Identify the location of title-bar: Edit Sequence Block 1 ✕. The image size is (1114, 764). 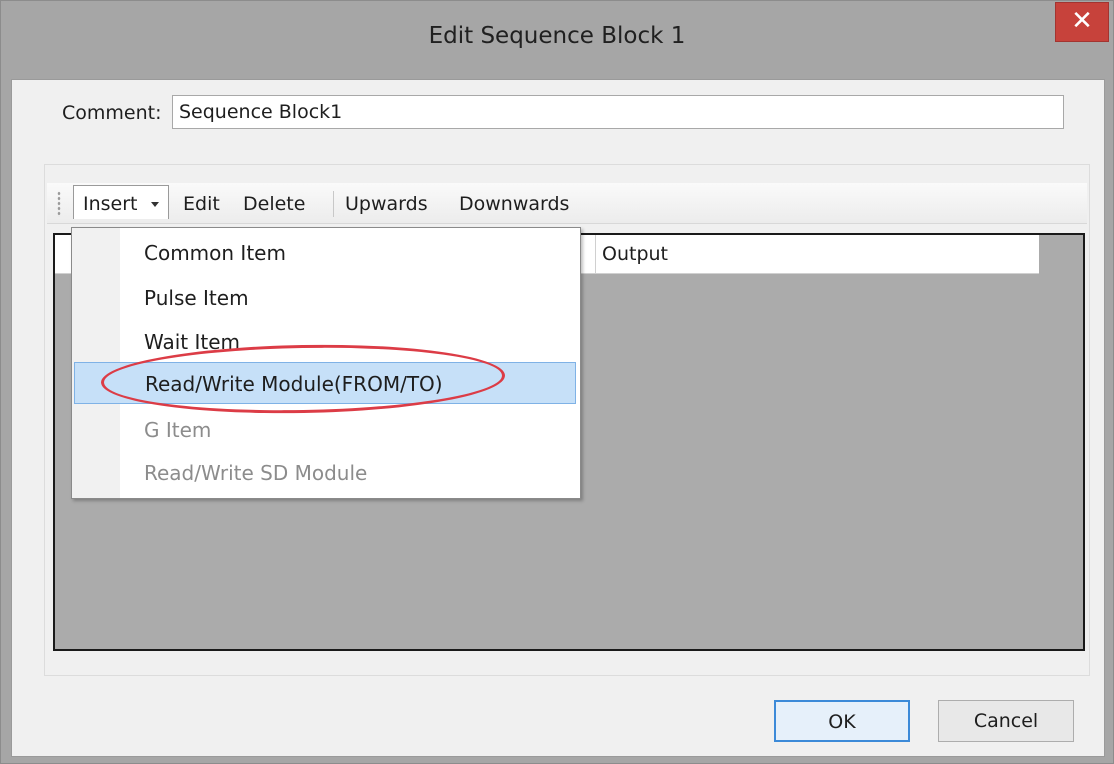
(557, 40).